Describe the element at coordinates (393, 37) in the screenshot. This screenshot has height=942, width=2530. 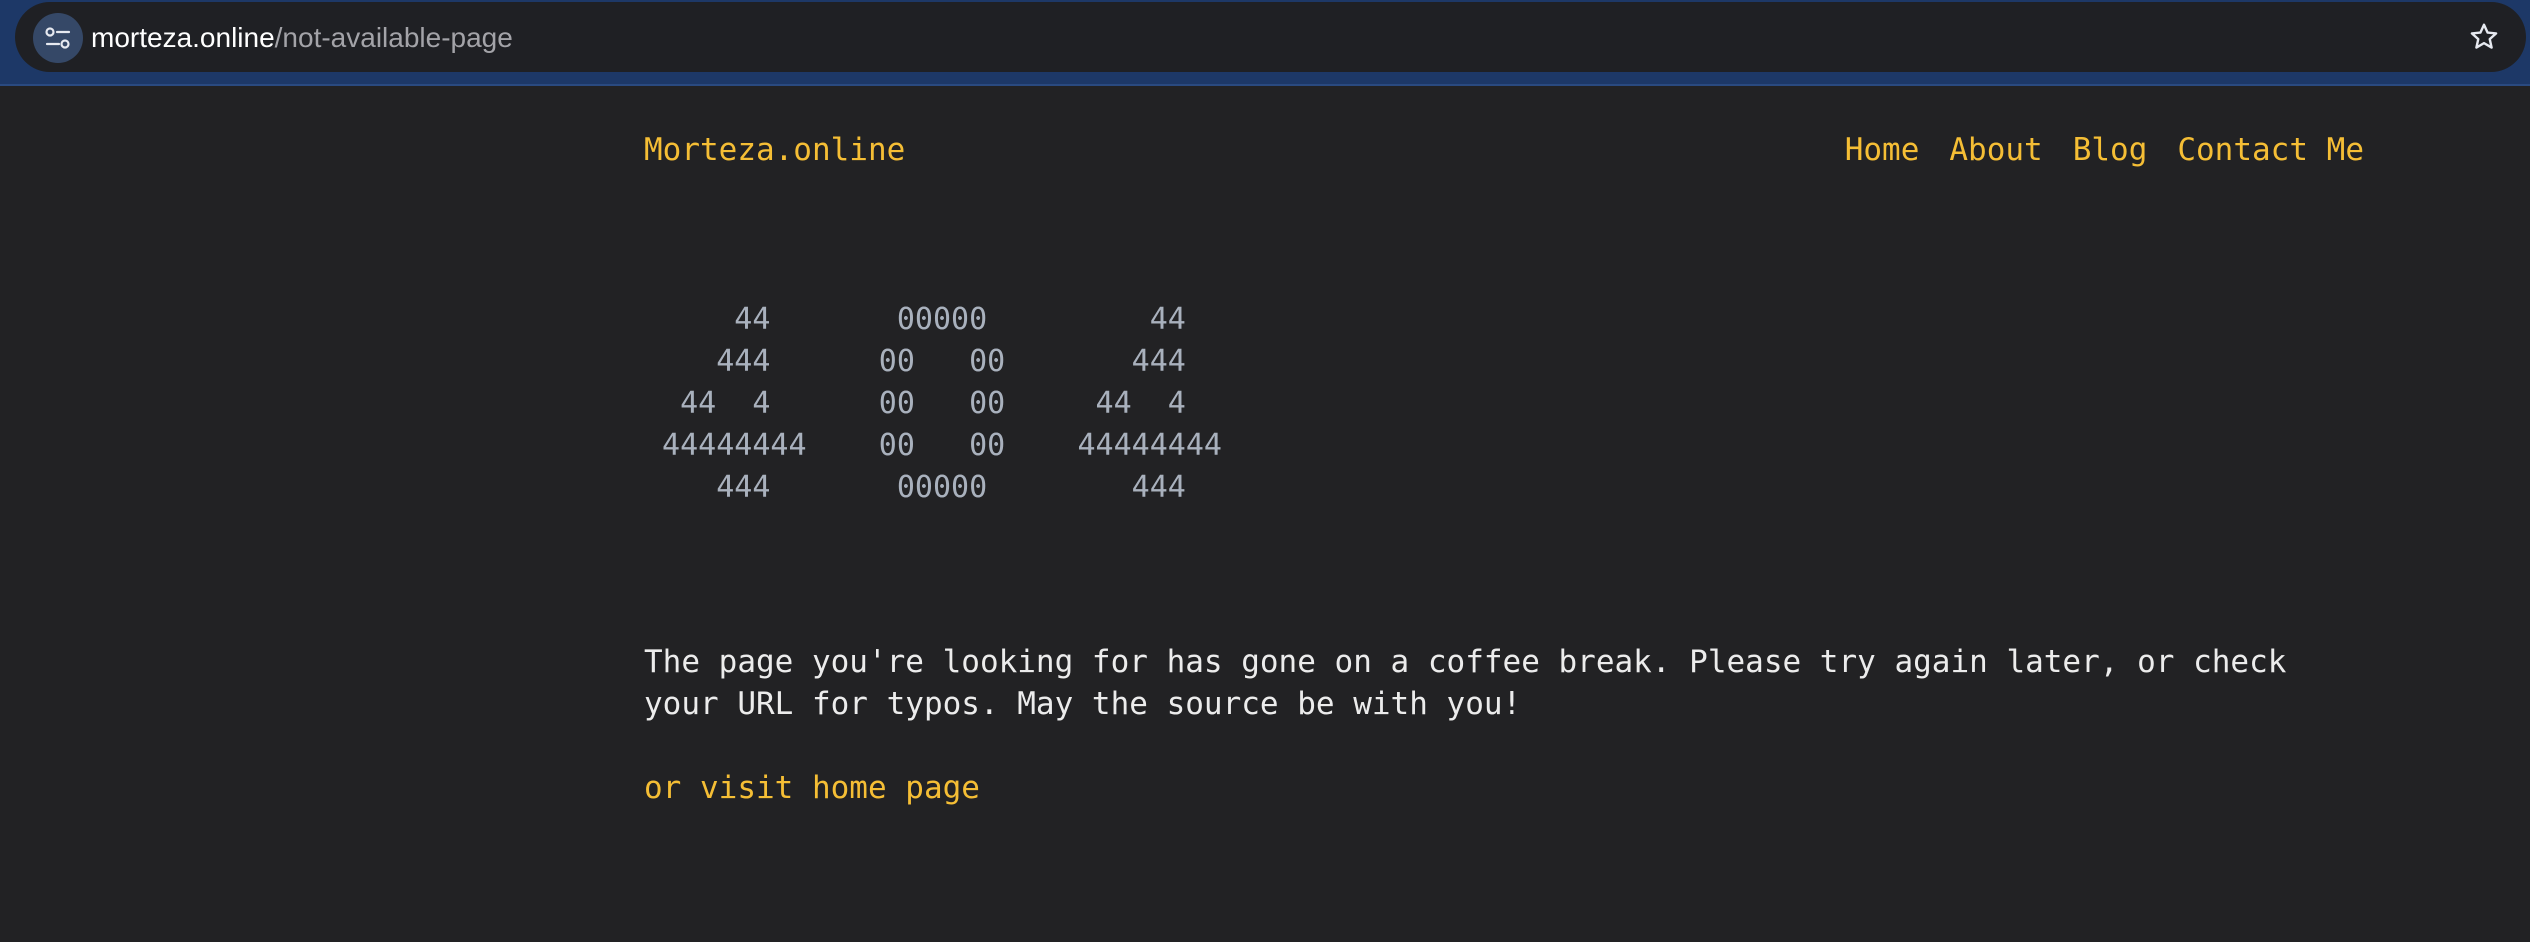
I see `url-path: /not-available-page` at that location.